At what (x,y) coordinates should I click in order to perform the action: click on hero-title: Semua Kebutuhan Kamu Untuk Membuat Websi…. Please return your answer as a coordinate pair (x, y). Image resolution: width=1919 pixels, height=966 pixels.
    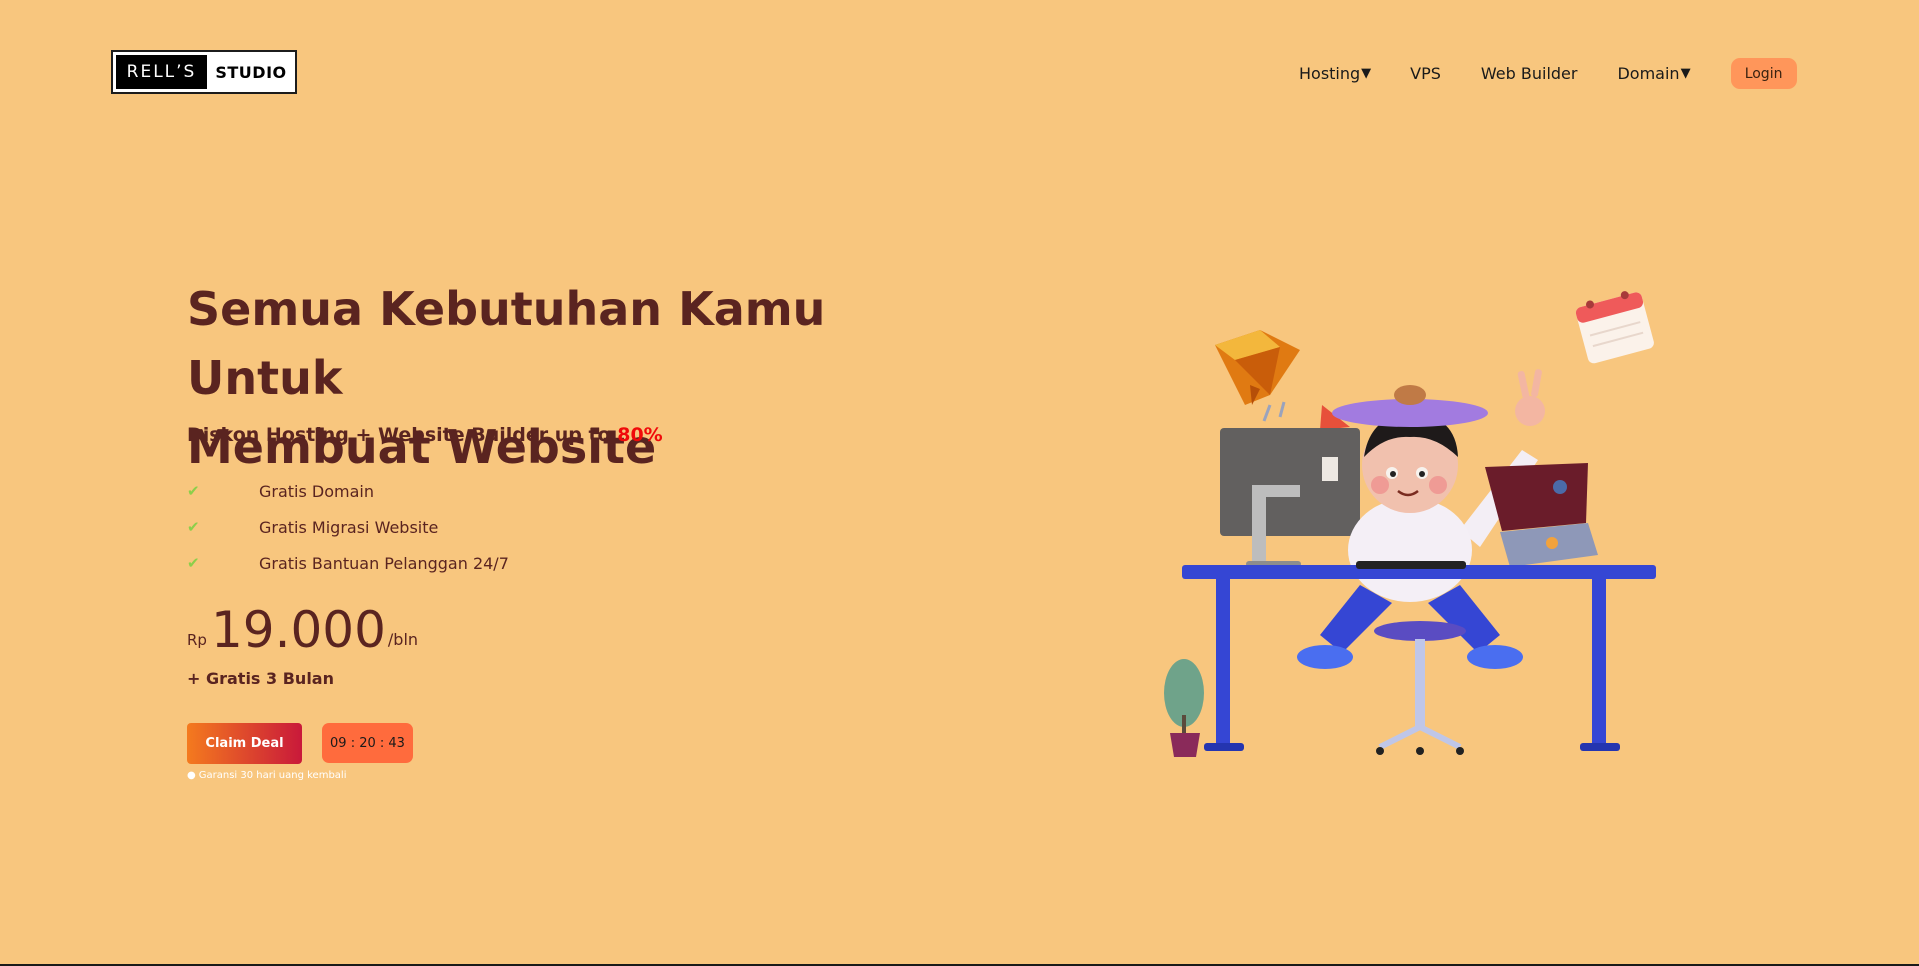
    Looking at the image, I should click on (587, 378).